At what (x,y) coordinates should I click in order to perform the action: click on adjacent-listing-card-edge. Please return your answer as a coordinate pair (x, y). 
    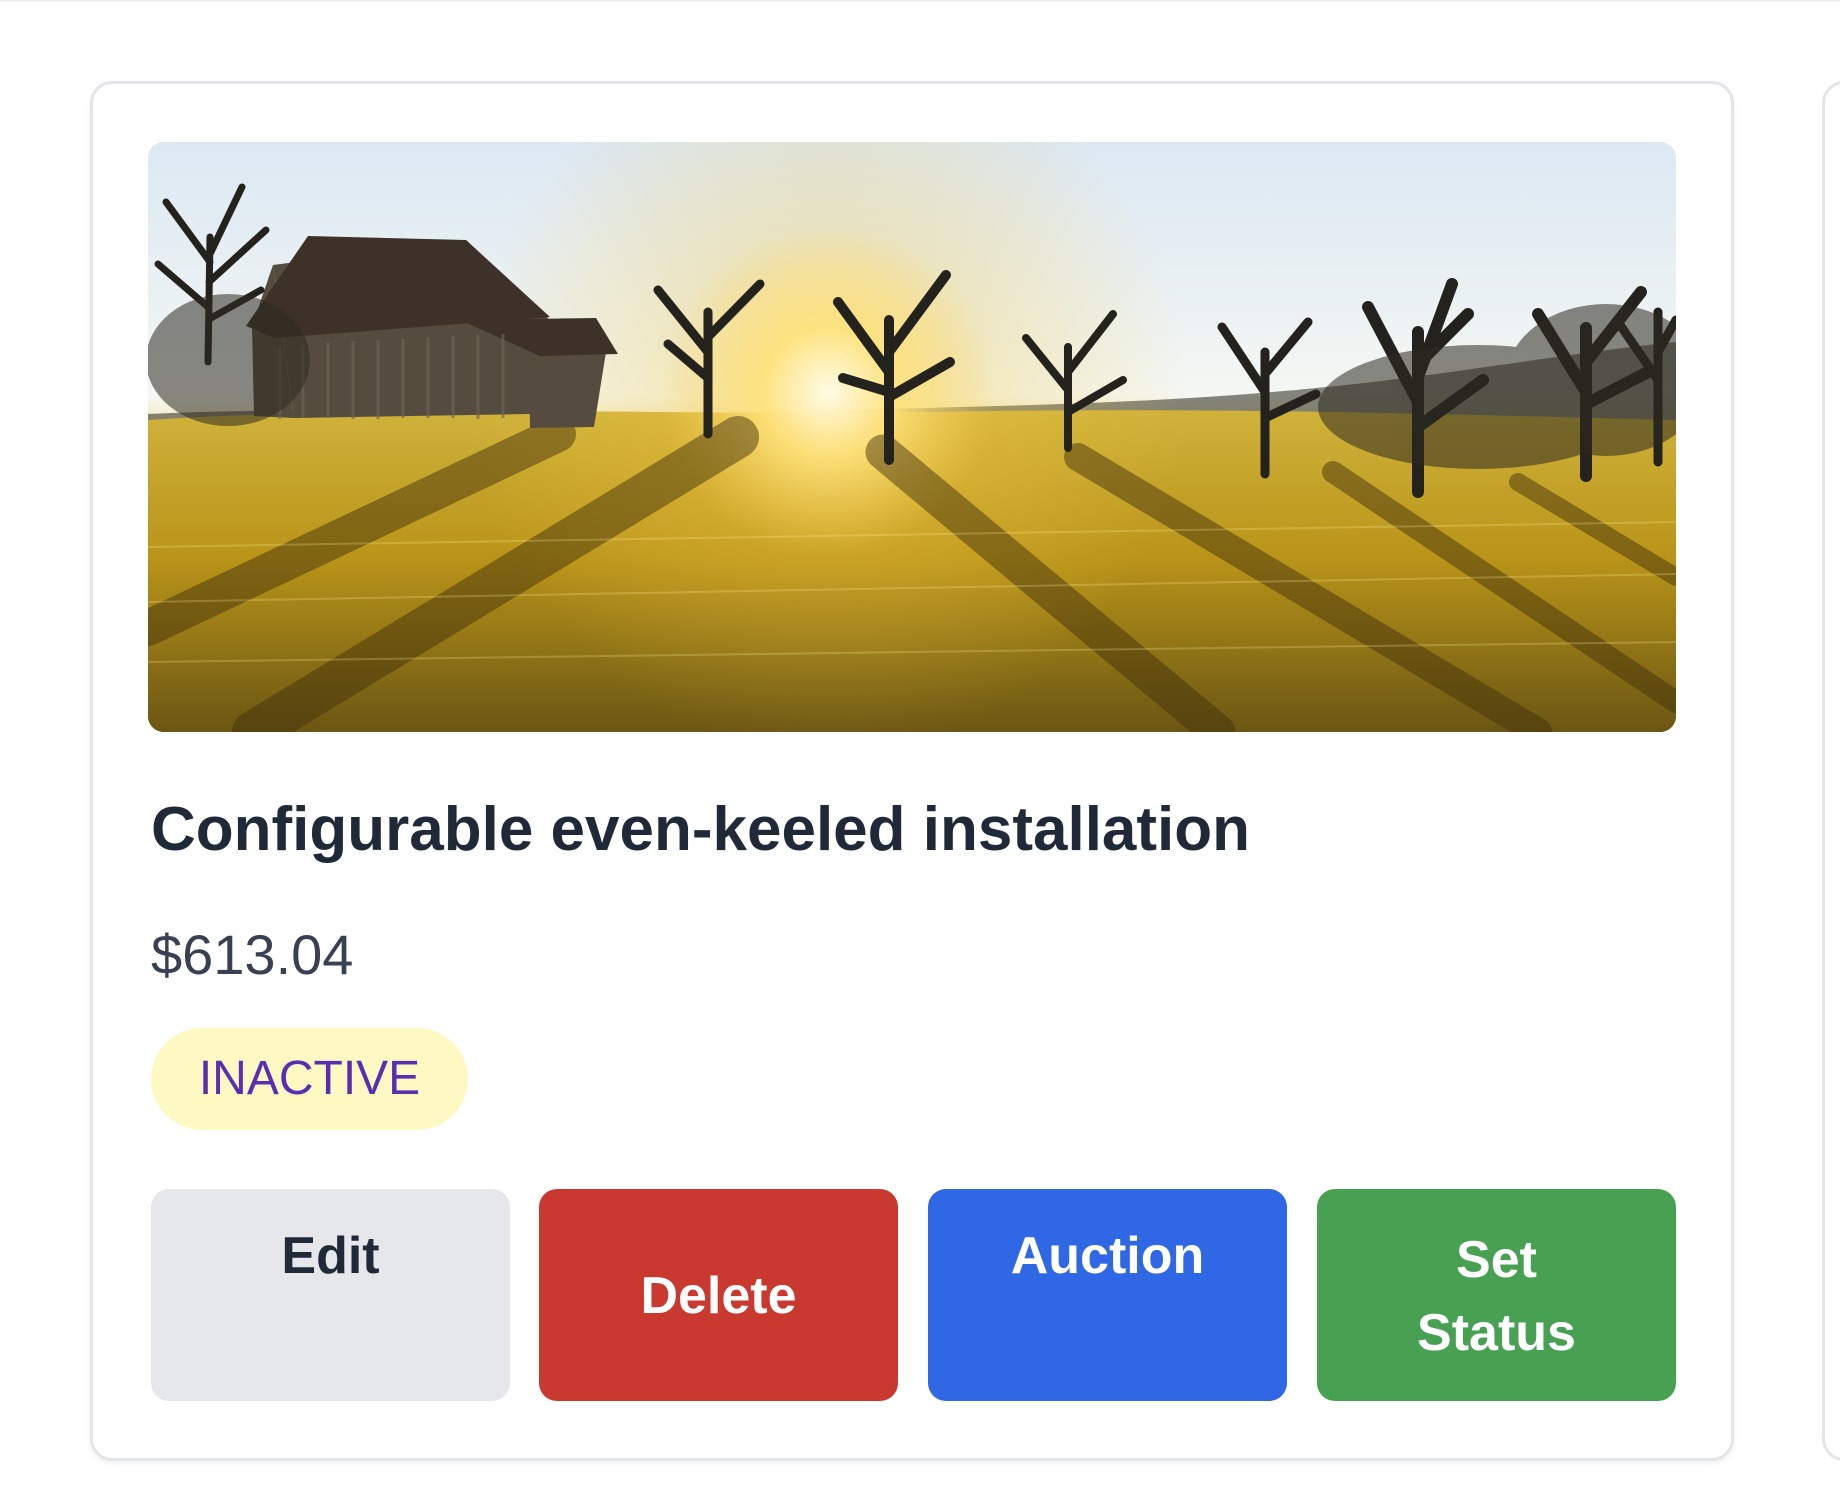
    Looking at the image, I should click on (1831, 771).